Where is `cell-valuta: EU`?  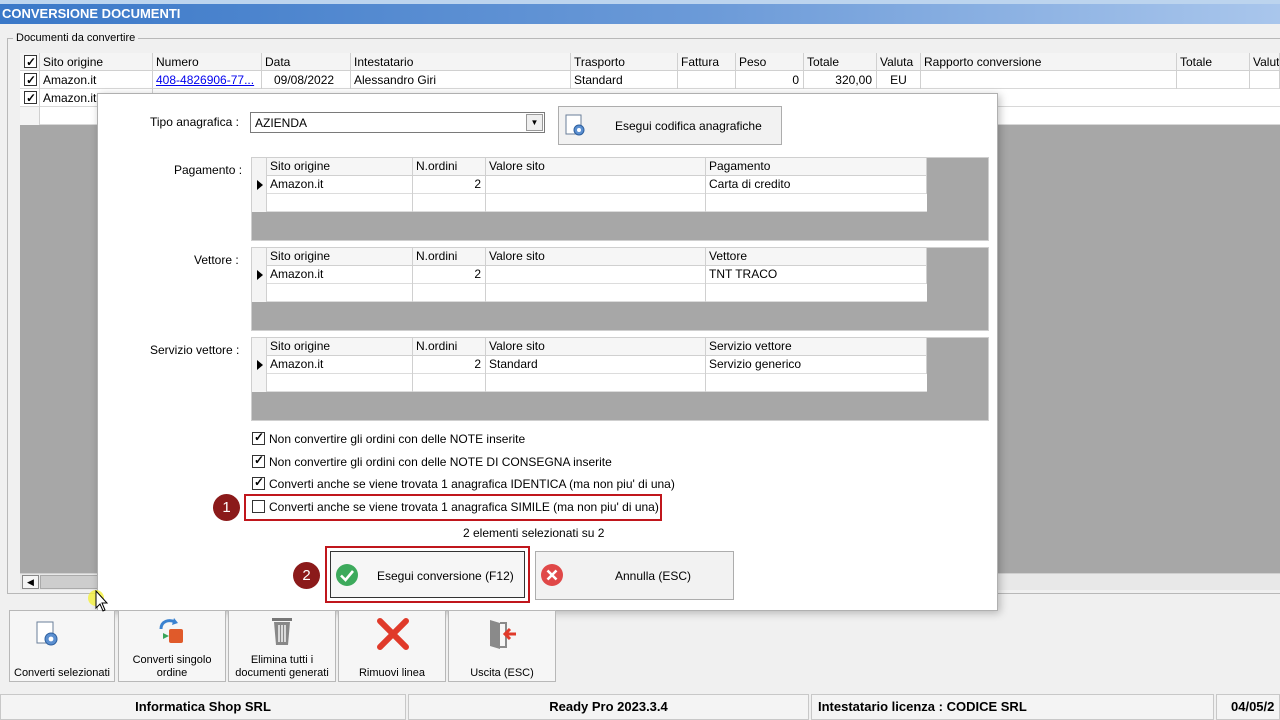
cell-valuta: EU is located at coordinates (899, 80).